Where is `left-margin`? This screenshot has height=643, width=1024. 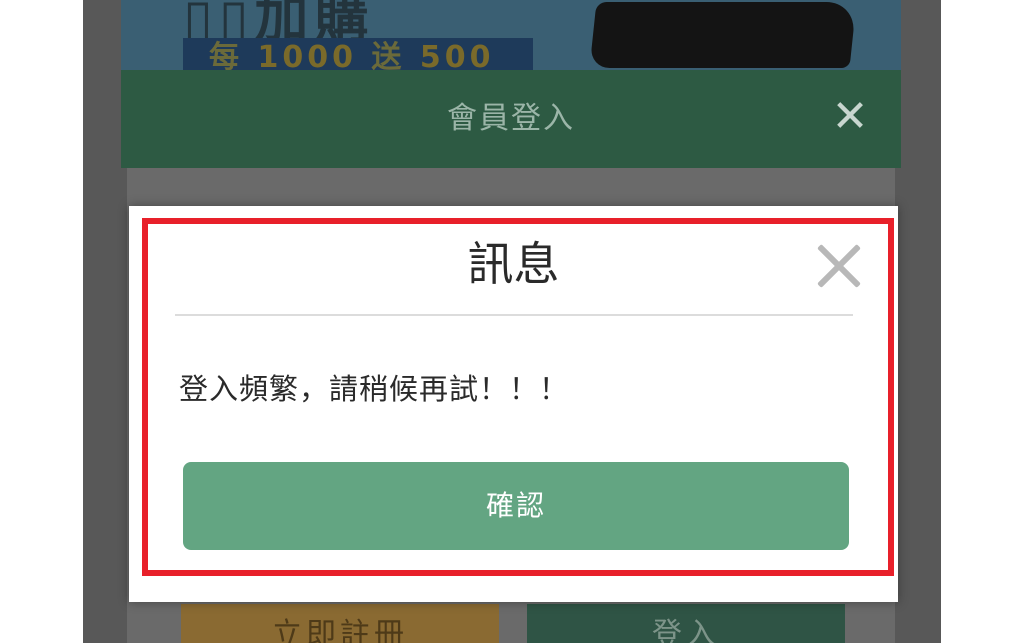
left-margin is located at coordinates (41, 321).